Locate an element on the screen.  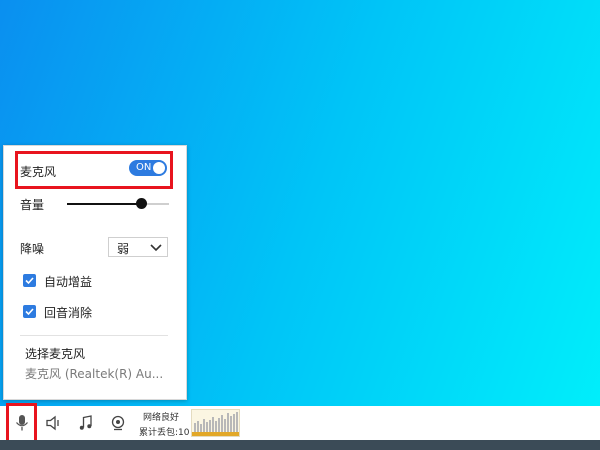
network-status: 网络良好 is located at coordinates (161, 418).